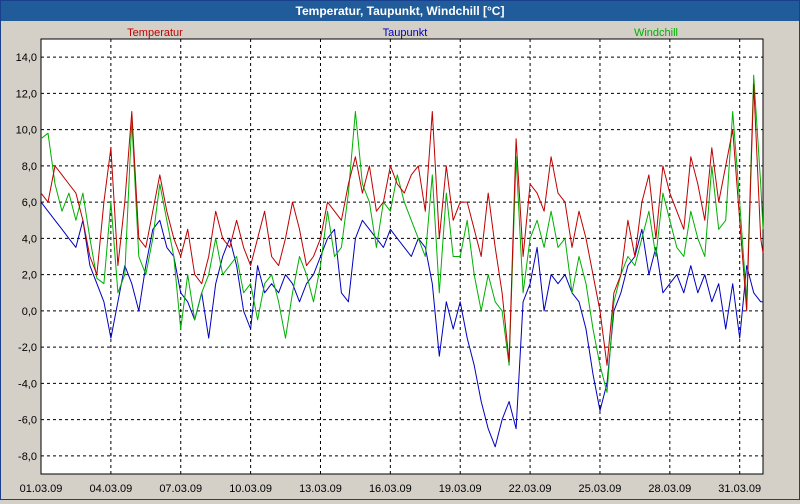 This screenshot has height=504, width=800. What do you see at coordinates (29, 203) in the screenshot?
I see `y-tick-label: 6,0` at bounding box center [29, 203].